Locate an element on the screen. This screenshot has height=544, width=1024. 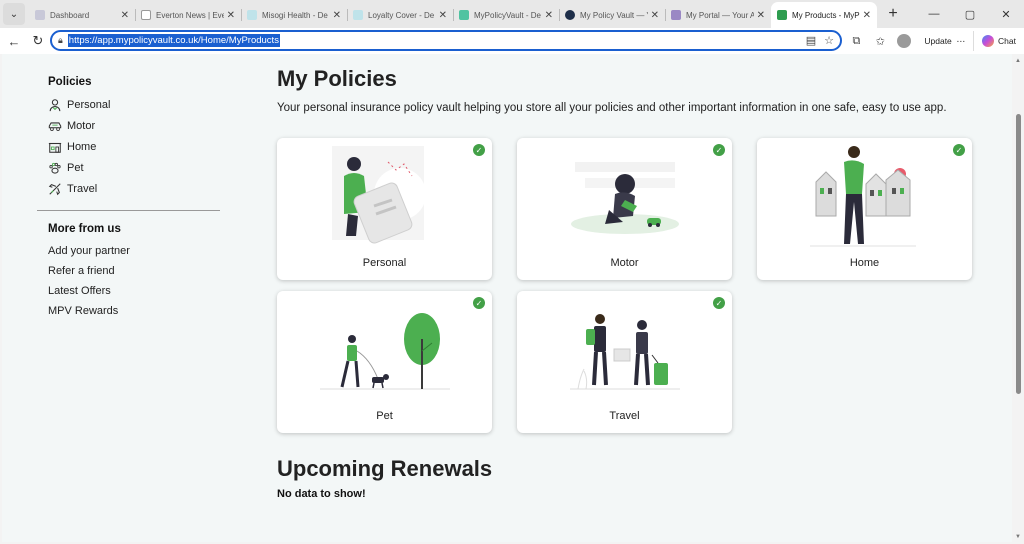
tab-everton-news: Everton News | Eve ✕ is located at coordinates (188, 15).